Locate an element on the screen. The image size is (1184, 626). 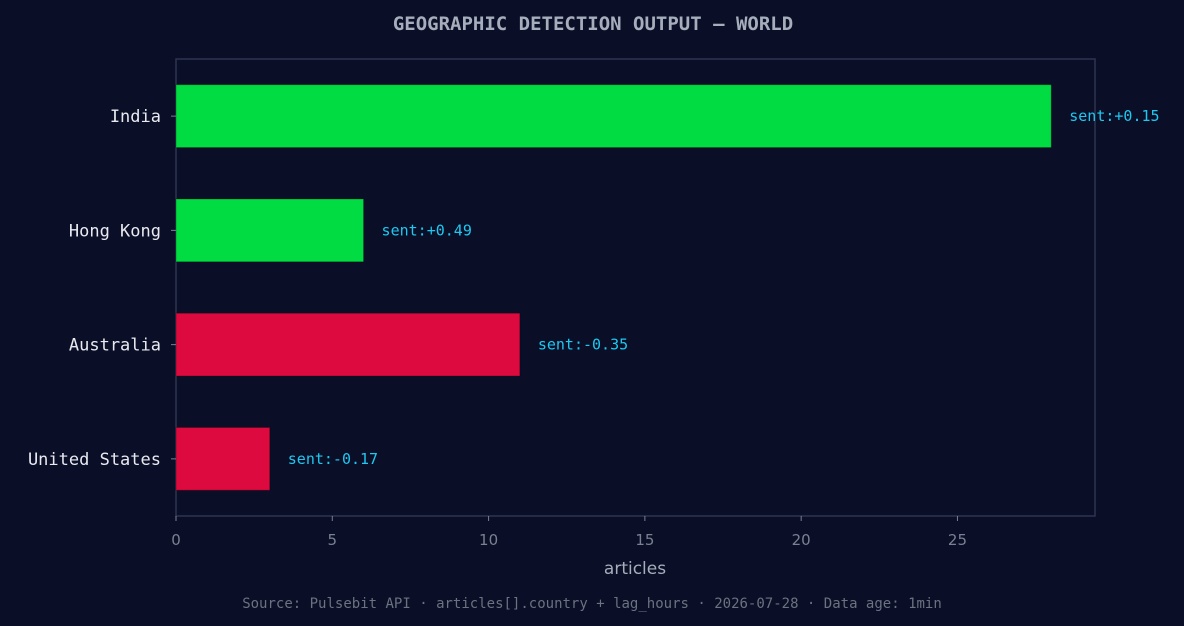
bar-annotation: sent:+0.15 is located at coordinates (1114, 116).